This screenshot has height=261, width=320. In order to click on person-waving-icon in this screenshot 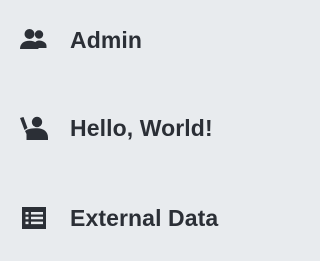, I will do `click(34, 128)`.